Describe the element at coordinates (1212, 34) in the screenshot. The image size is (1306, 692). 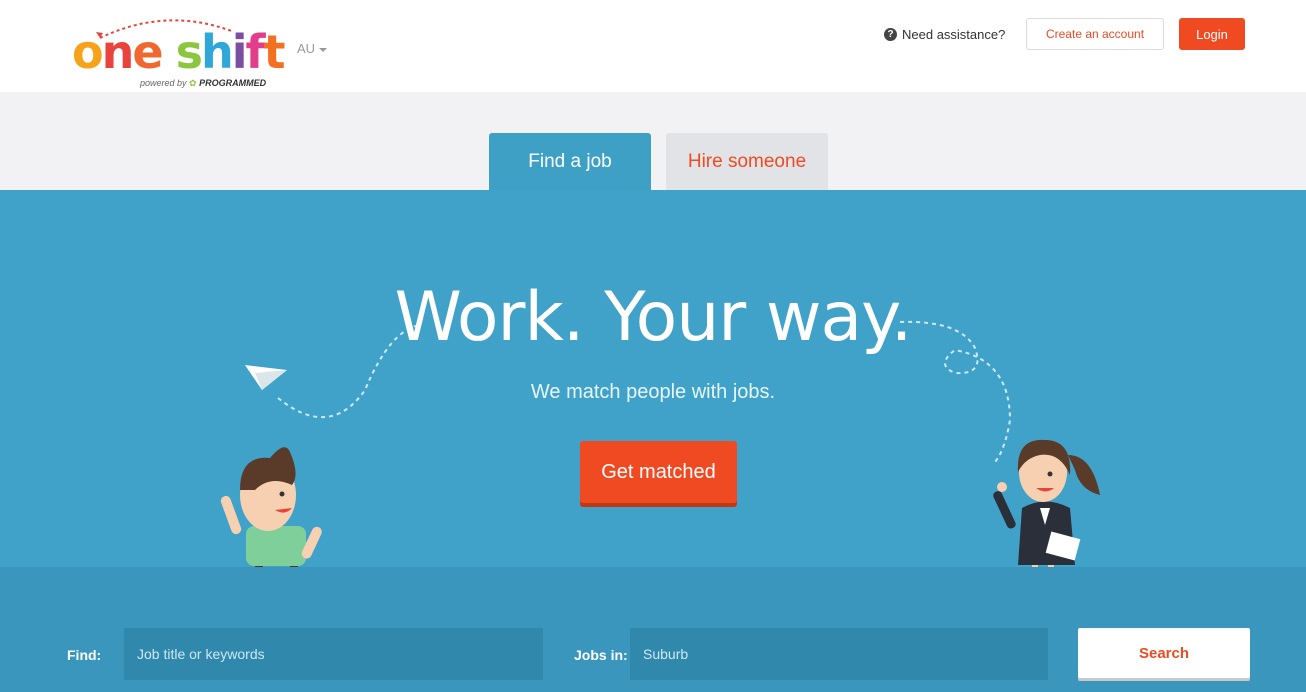
I see `login-button: Login` at that location.